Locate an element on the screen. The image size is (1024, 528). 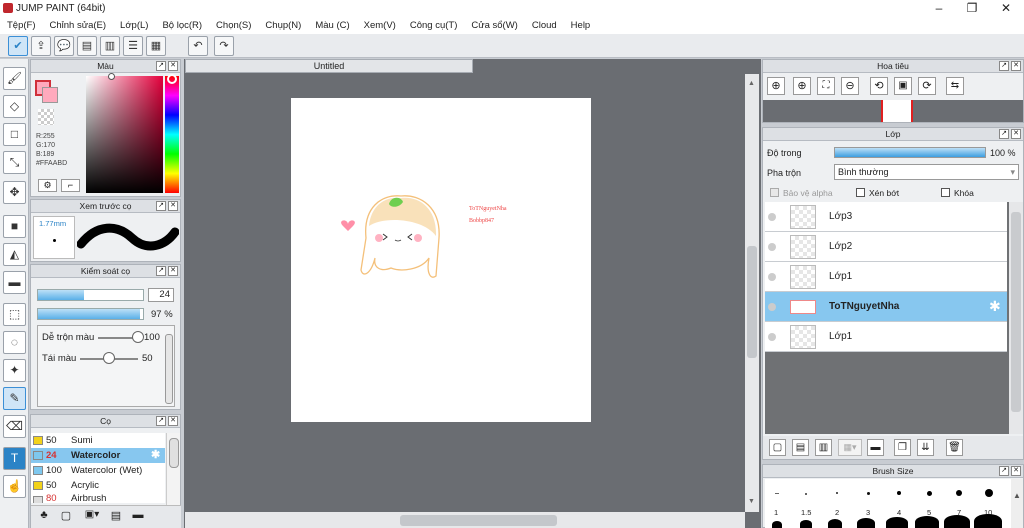
sub-color-swatch is located at coordinates (50, 95).